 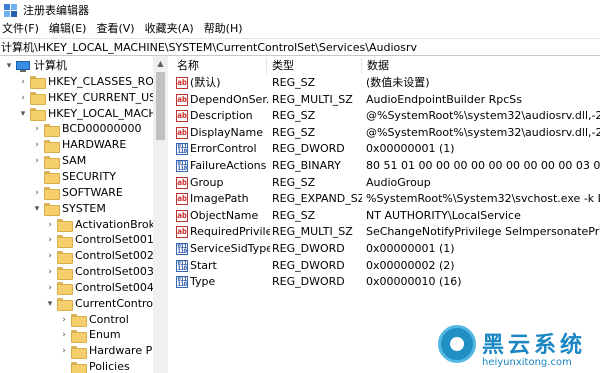 What do you see at coordinates (109, 319) in the screenshot?
I see `tree-item-label: Control` at bounding box center [109, 319].